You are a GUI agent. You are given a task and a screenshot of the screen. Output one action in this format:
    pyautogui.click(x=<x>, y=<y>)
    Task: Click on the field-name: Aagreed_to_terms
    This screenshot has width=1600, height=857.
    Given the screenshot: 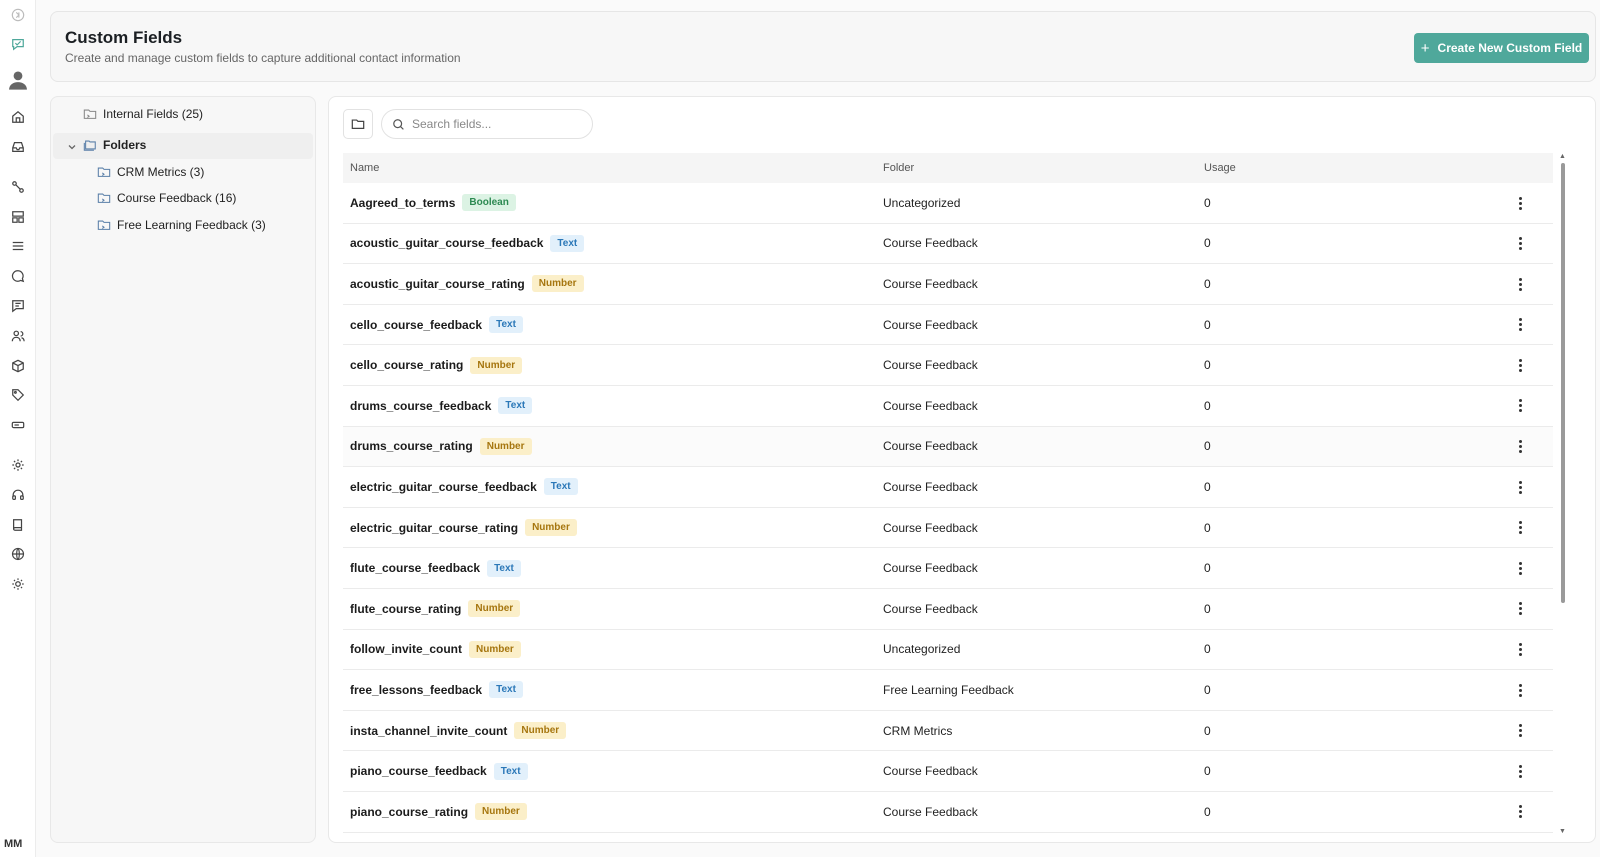 What is the action you would take?
    pyautogui.click(x=403, y=202)
    